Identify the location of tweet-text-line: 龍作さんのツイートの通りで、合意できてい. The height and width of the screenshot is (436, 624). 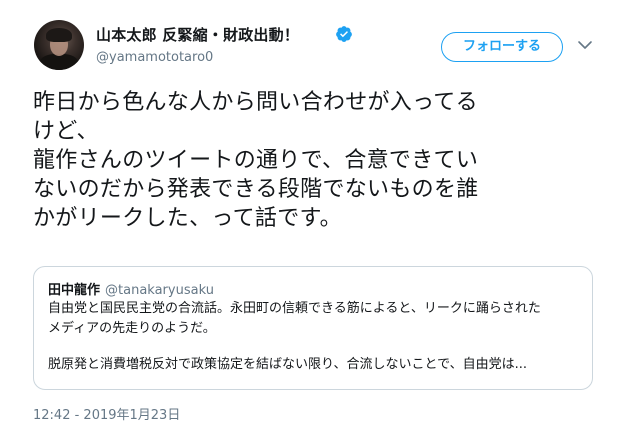
(256, 160).